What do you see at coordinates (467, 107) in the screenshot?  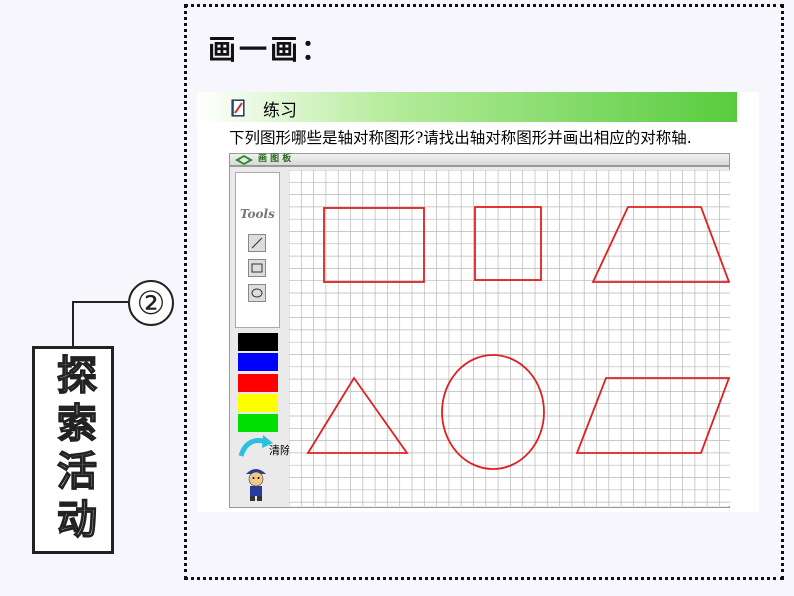 I see `exercise-header: 练习` at bounding box center [467, 107].